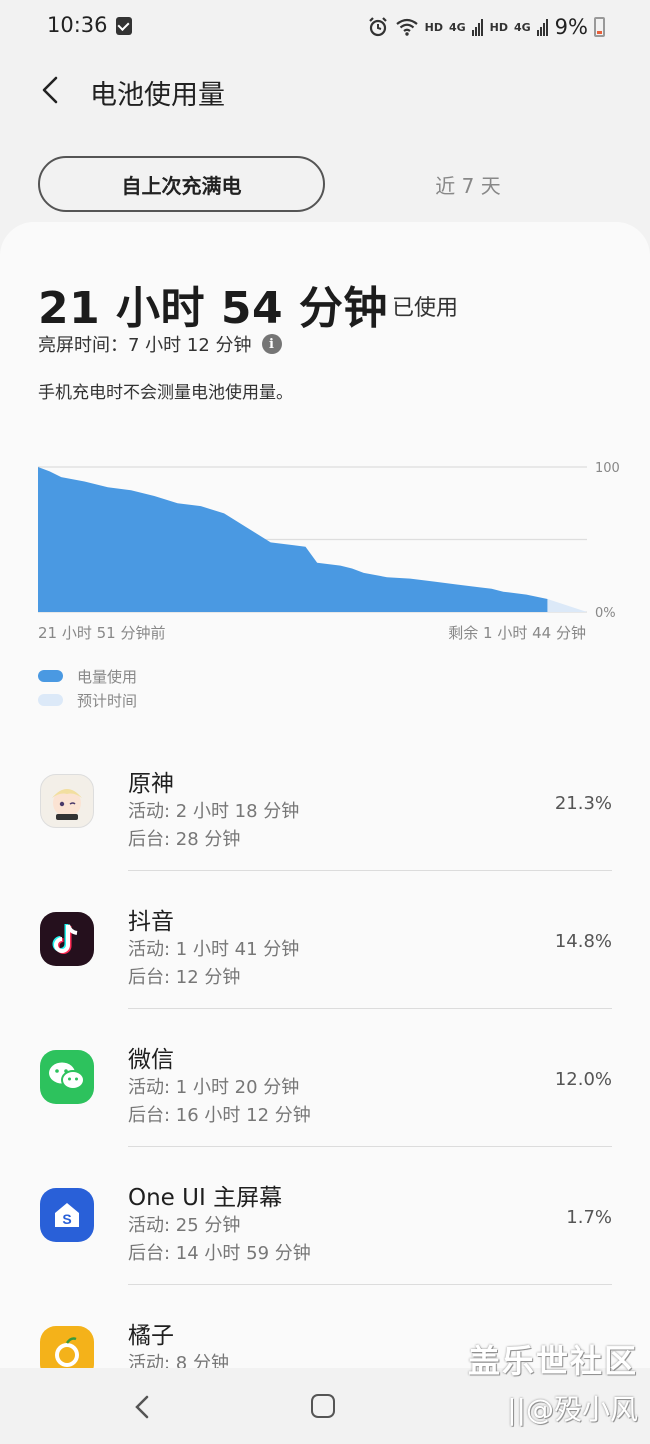 Image resolution: width=650 pixels, height=1444 pixels. I want to click on nav-back-icon, so click(142, 1407).